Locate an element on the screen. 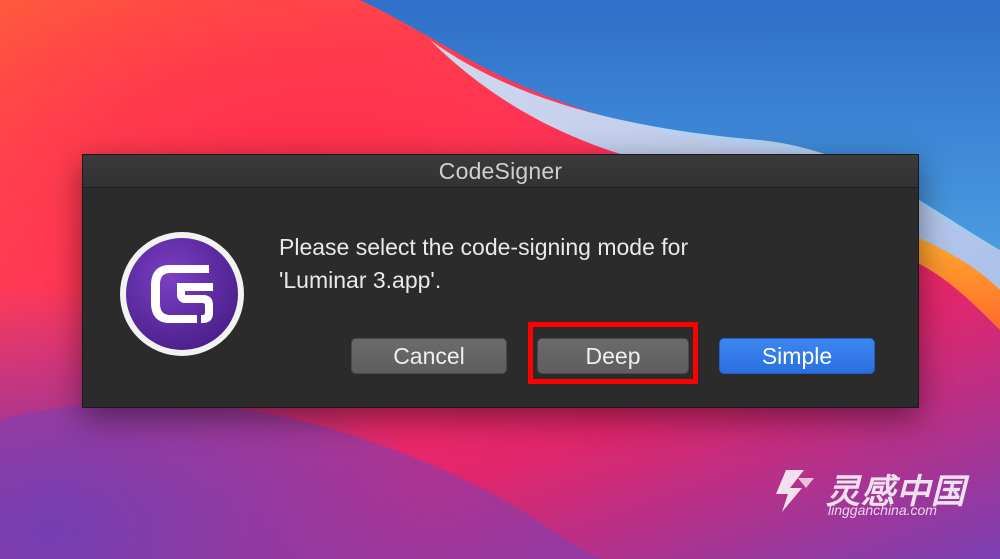  lingganchina-logo-icon is located at coordinates (795, 491).